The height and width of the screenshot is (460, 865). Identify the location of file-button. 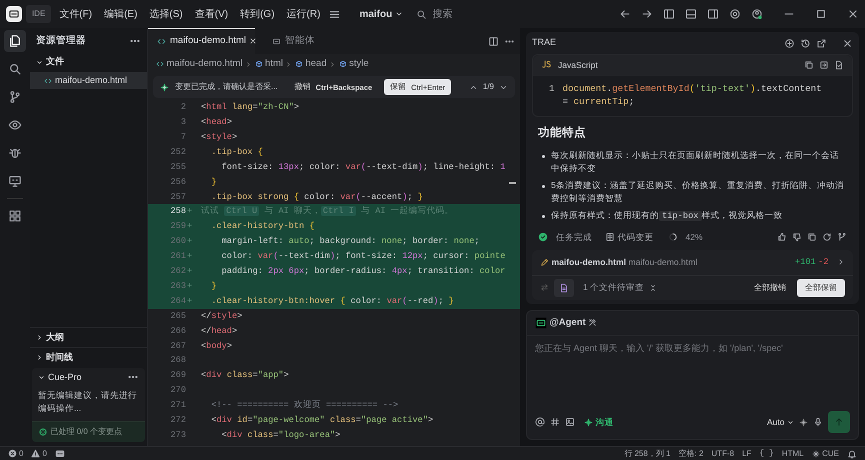
(564, 287).